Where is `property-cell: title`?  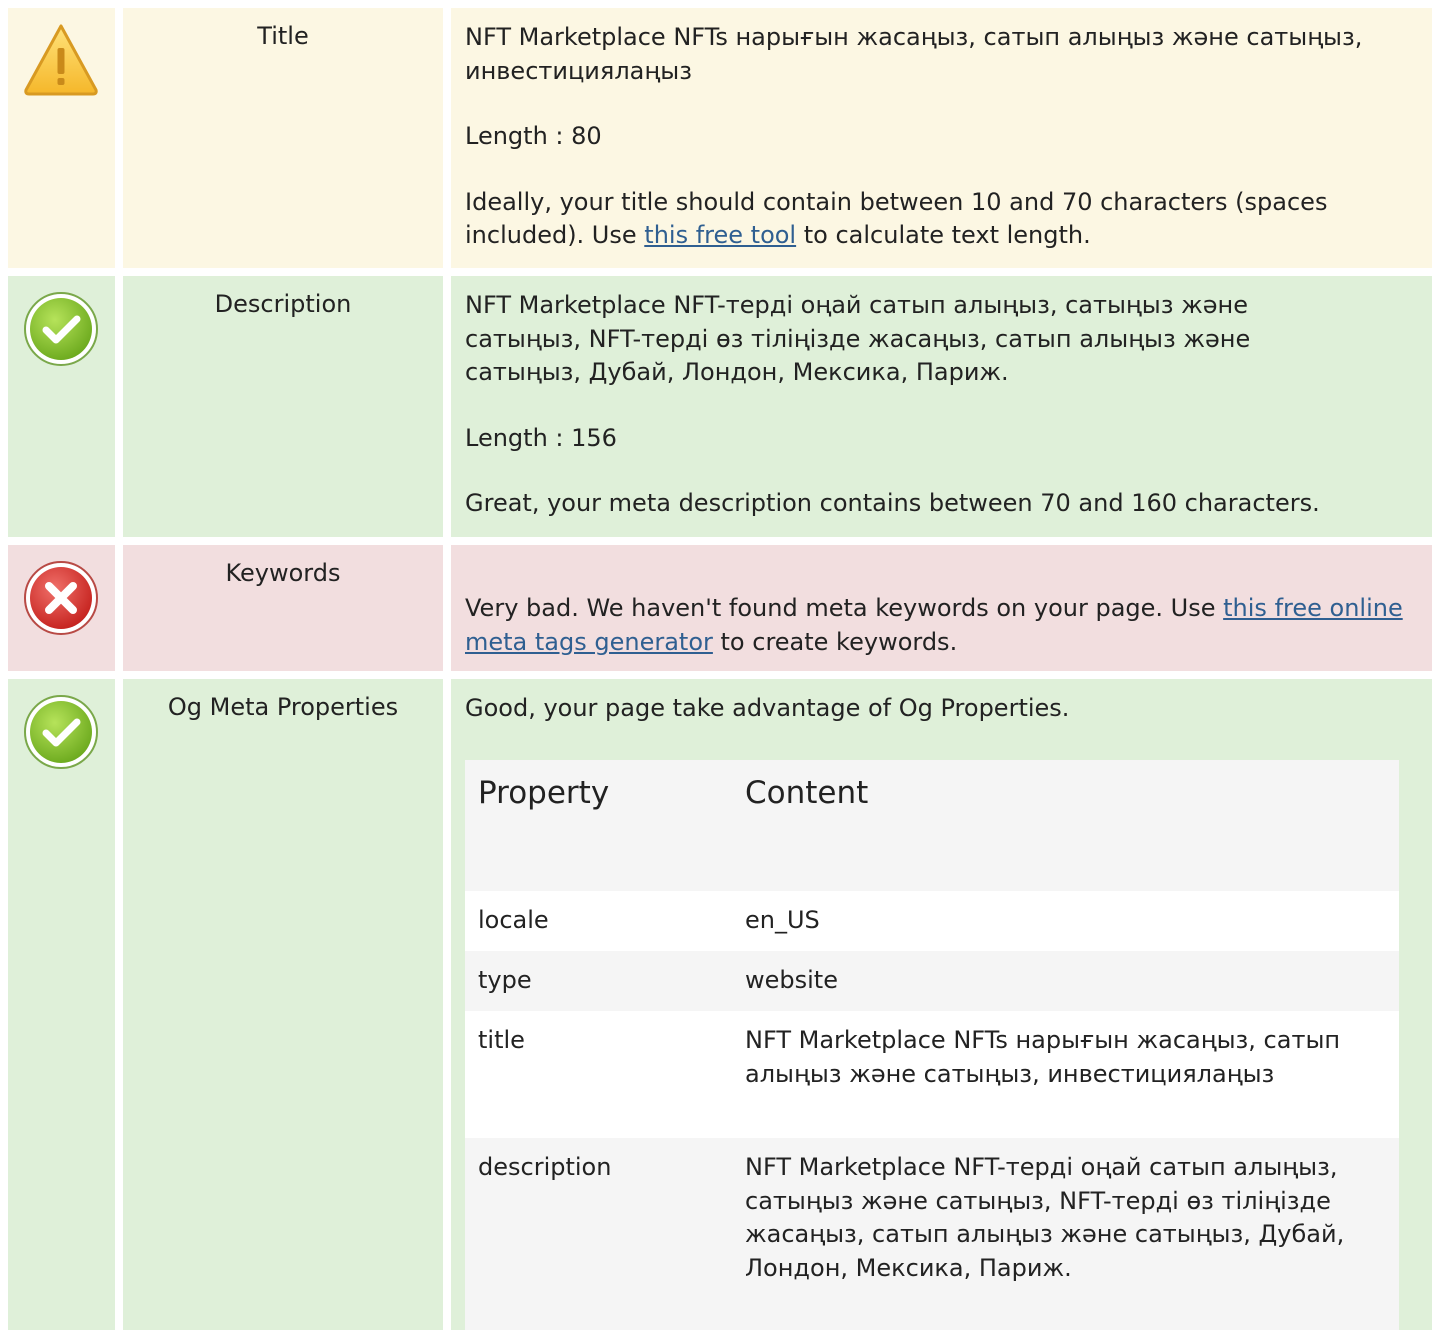
property-cell: title is located at coordinates (501, 1040).